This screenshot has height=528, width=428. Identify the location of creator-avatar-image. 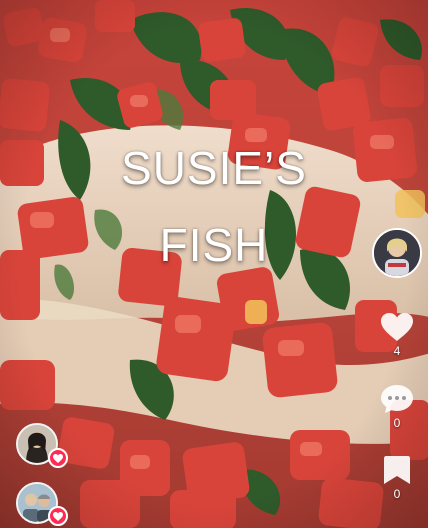
(397, 253).